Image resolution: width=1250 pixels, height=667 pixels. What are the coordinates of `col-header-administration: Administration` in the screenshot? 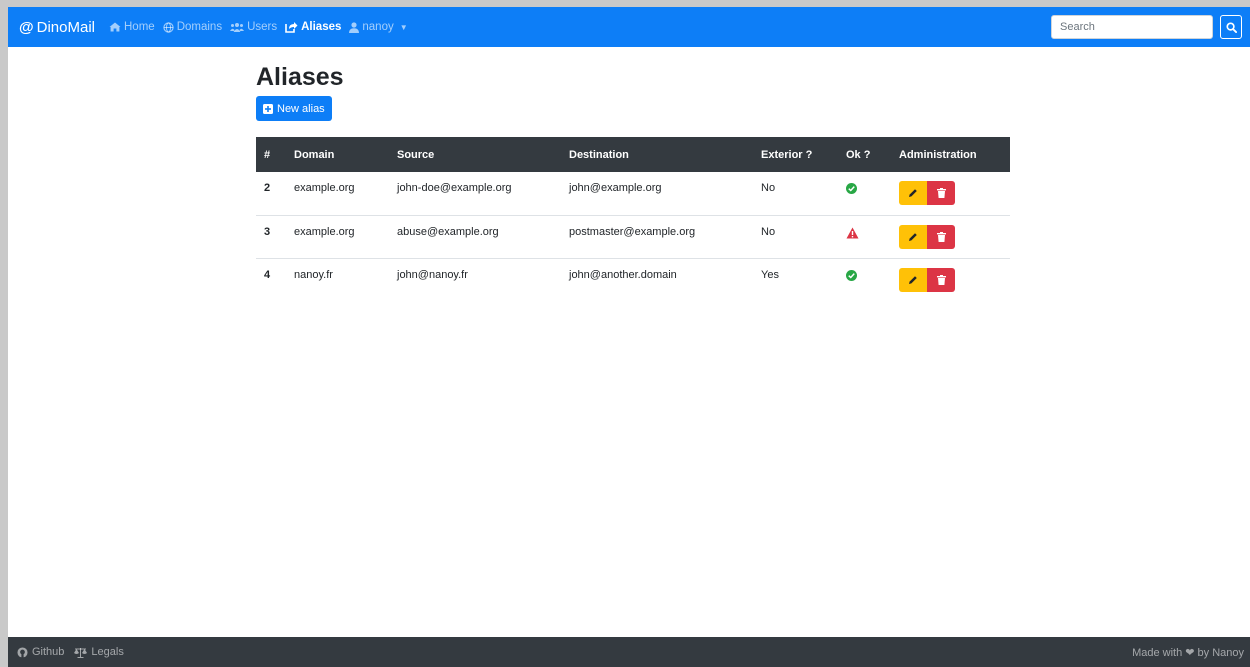 It's located at (950, 154).